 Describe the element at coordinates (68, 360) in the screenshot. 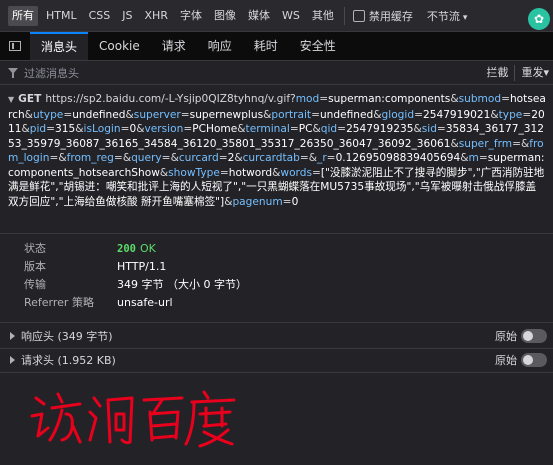

I see `request-headers-title: 请求头 (1.952 KB)` at that location.